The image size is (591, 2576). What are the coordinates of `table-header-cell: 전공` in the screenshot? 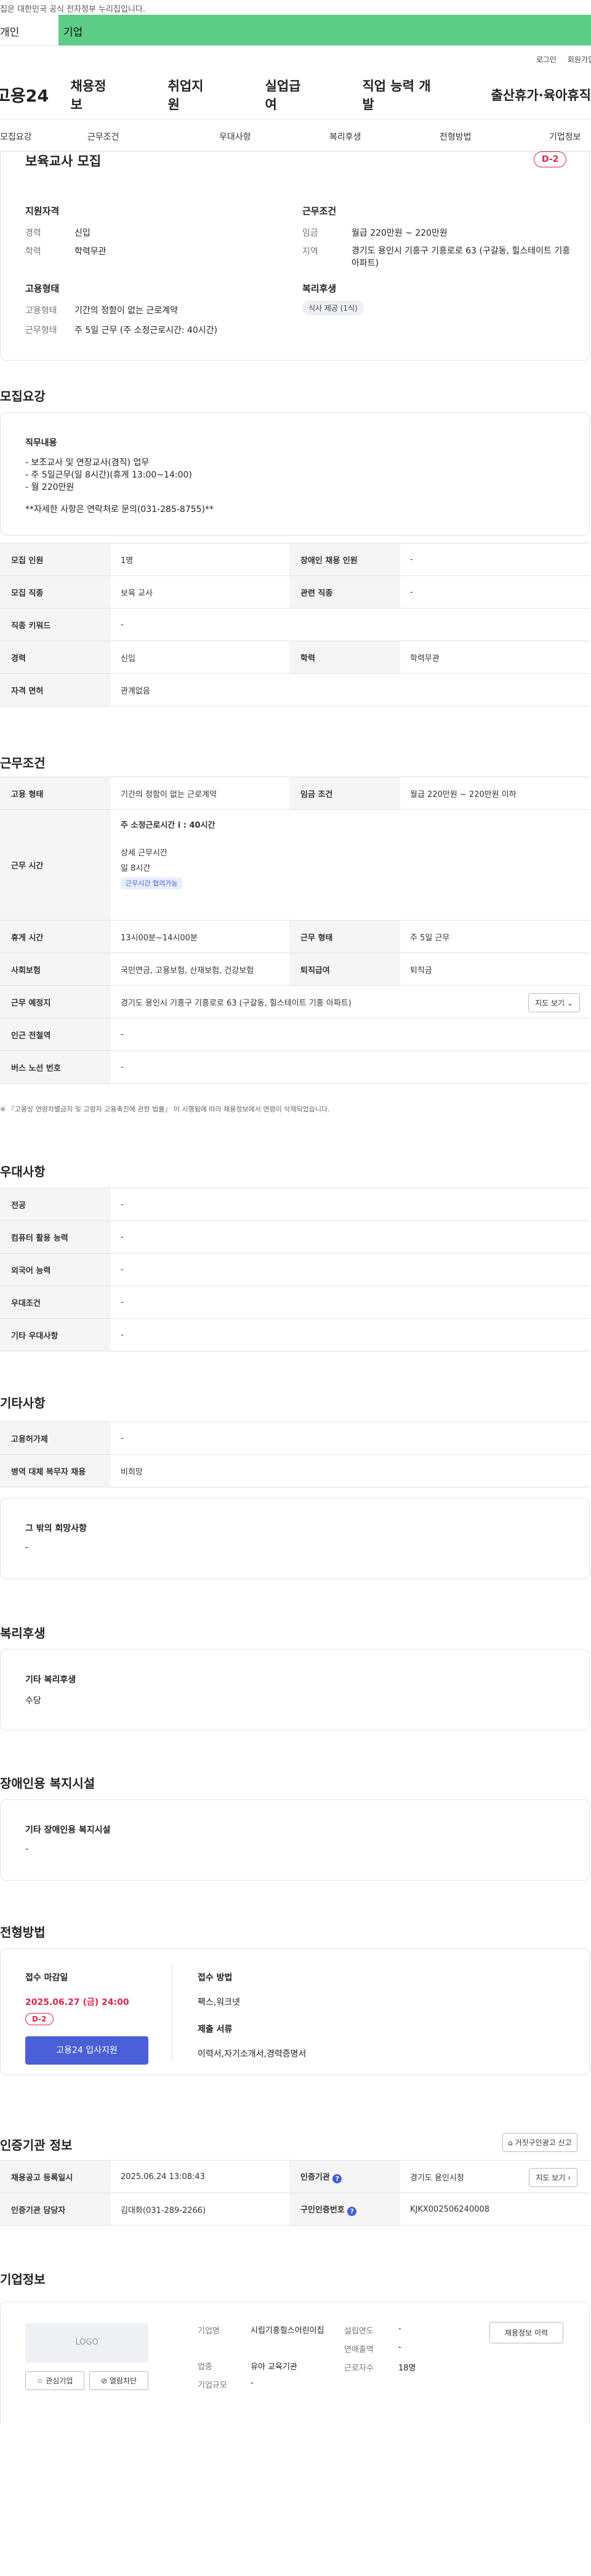 It's located at (55, 1204).